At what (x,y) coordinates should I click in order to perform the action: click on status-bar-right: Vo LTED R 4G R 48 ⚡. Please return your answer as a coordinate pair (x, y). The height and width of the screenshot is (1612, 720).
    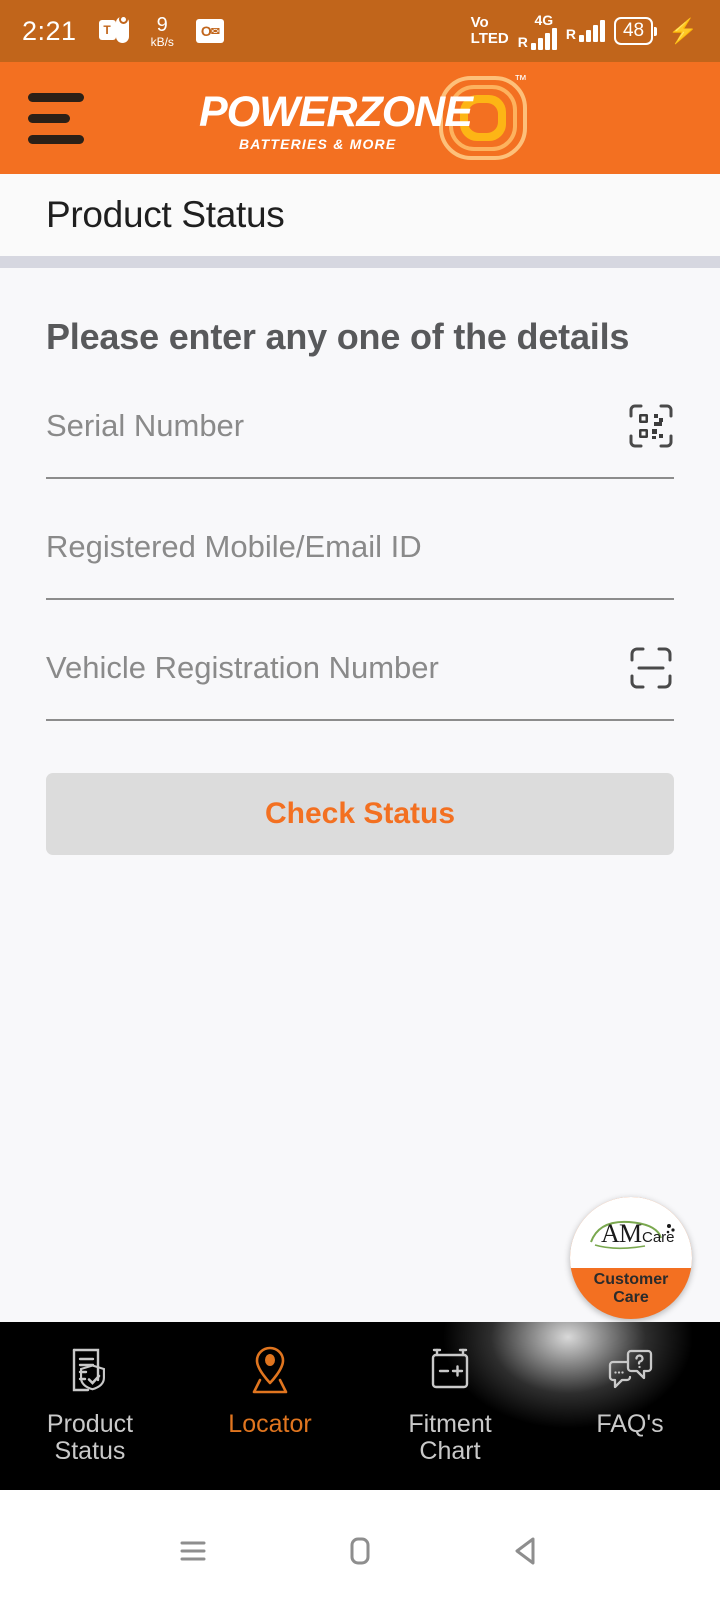
    Looking at the image, I should click on (584, 31).